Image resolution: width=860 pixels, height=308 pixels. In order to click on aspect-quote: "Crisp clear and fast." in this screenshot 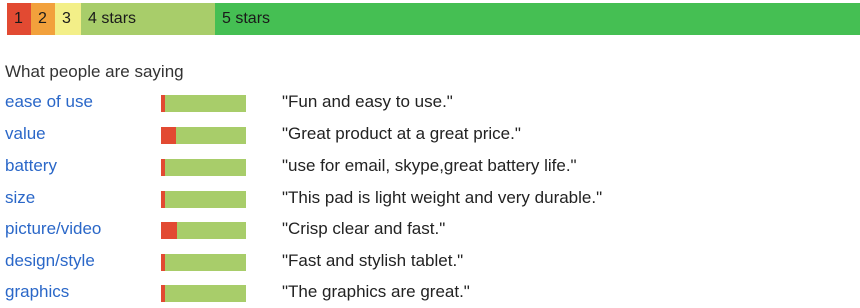, I will do `click(364, 228)`.